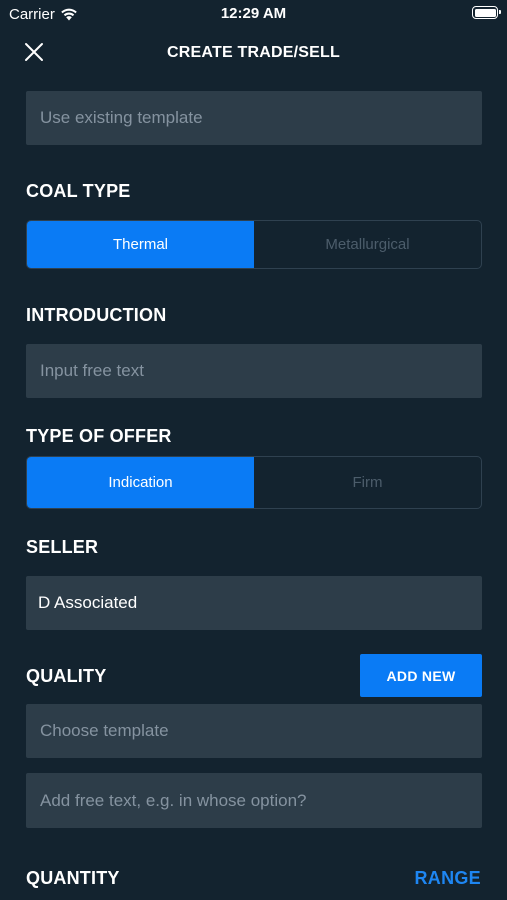 The height and width of the screenshot is (900, 507). What do you see at coordinates (88, 602) in the screenshot?
I see `seller-value: D Associated` at bounding box center [88, 602].